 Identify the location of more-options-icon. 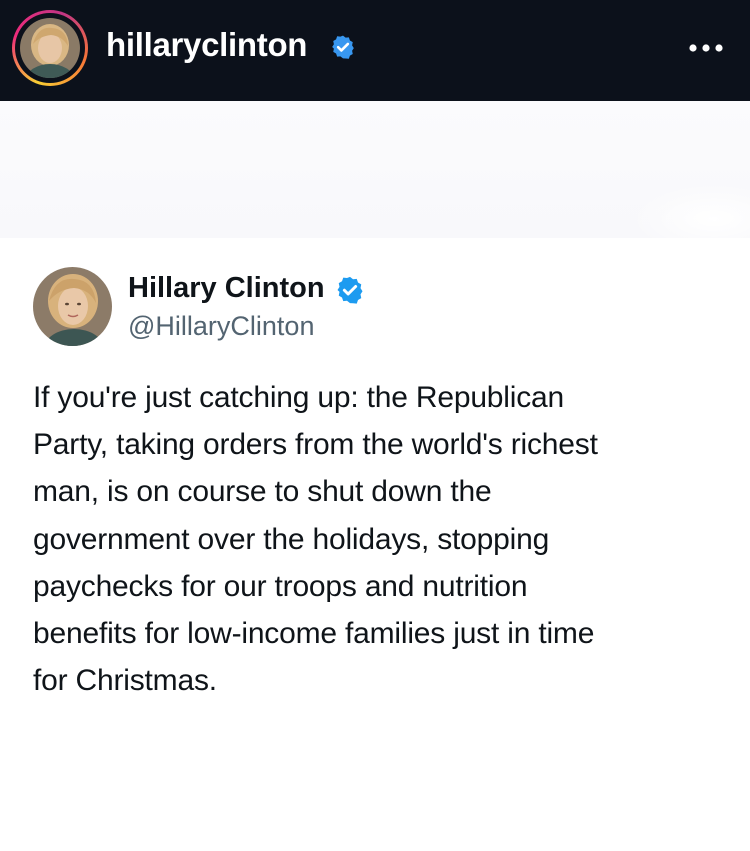
(706, 48).